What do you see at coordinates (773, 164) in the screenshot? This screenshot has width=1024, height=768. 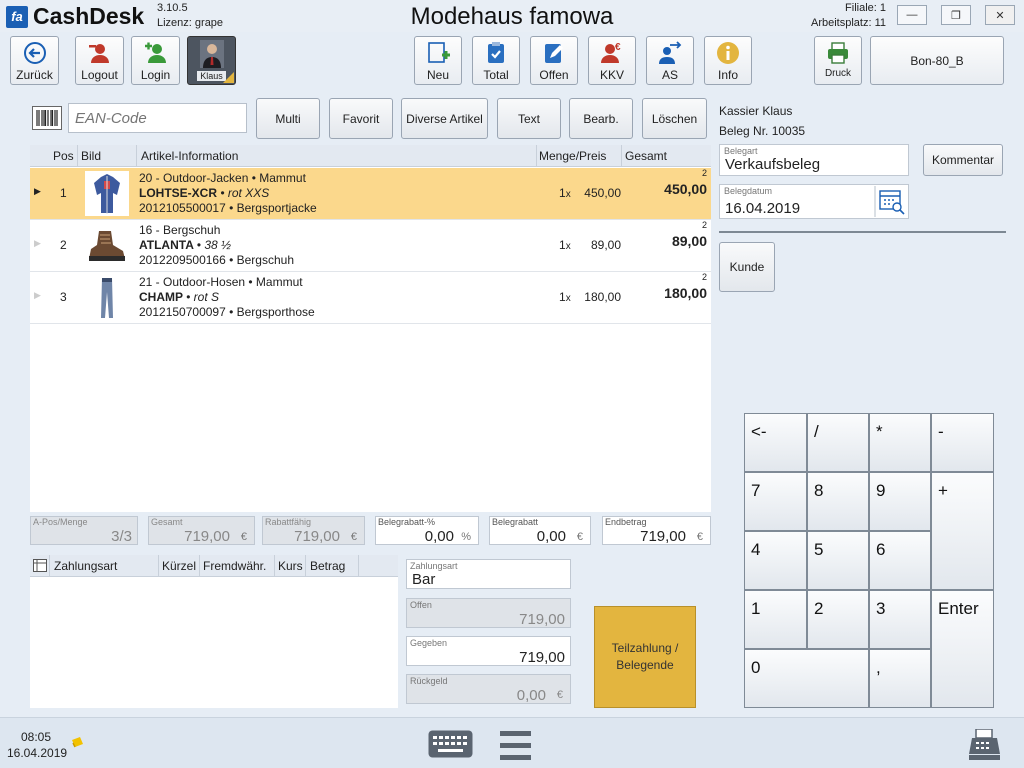 I see `belegart-value: Verkaufsbeleg` at bounding box center [773, 164].